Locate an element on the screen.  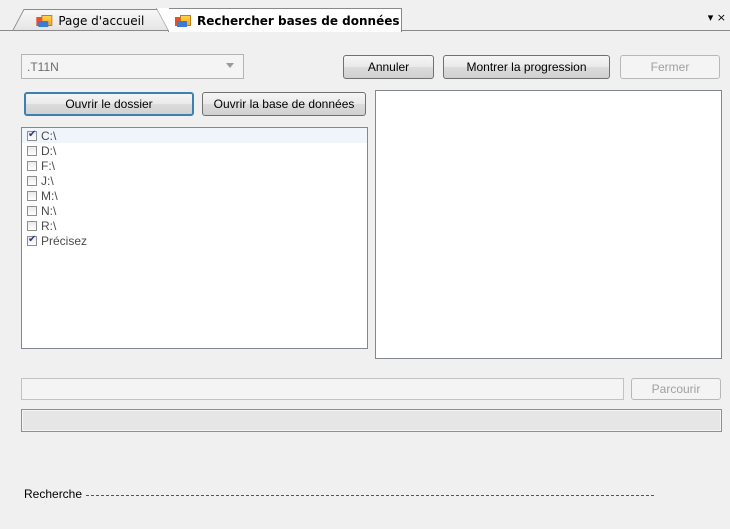
status-line: Recherche is located at coordinates (339, 494).